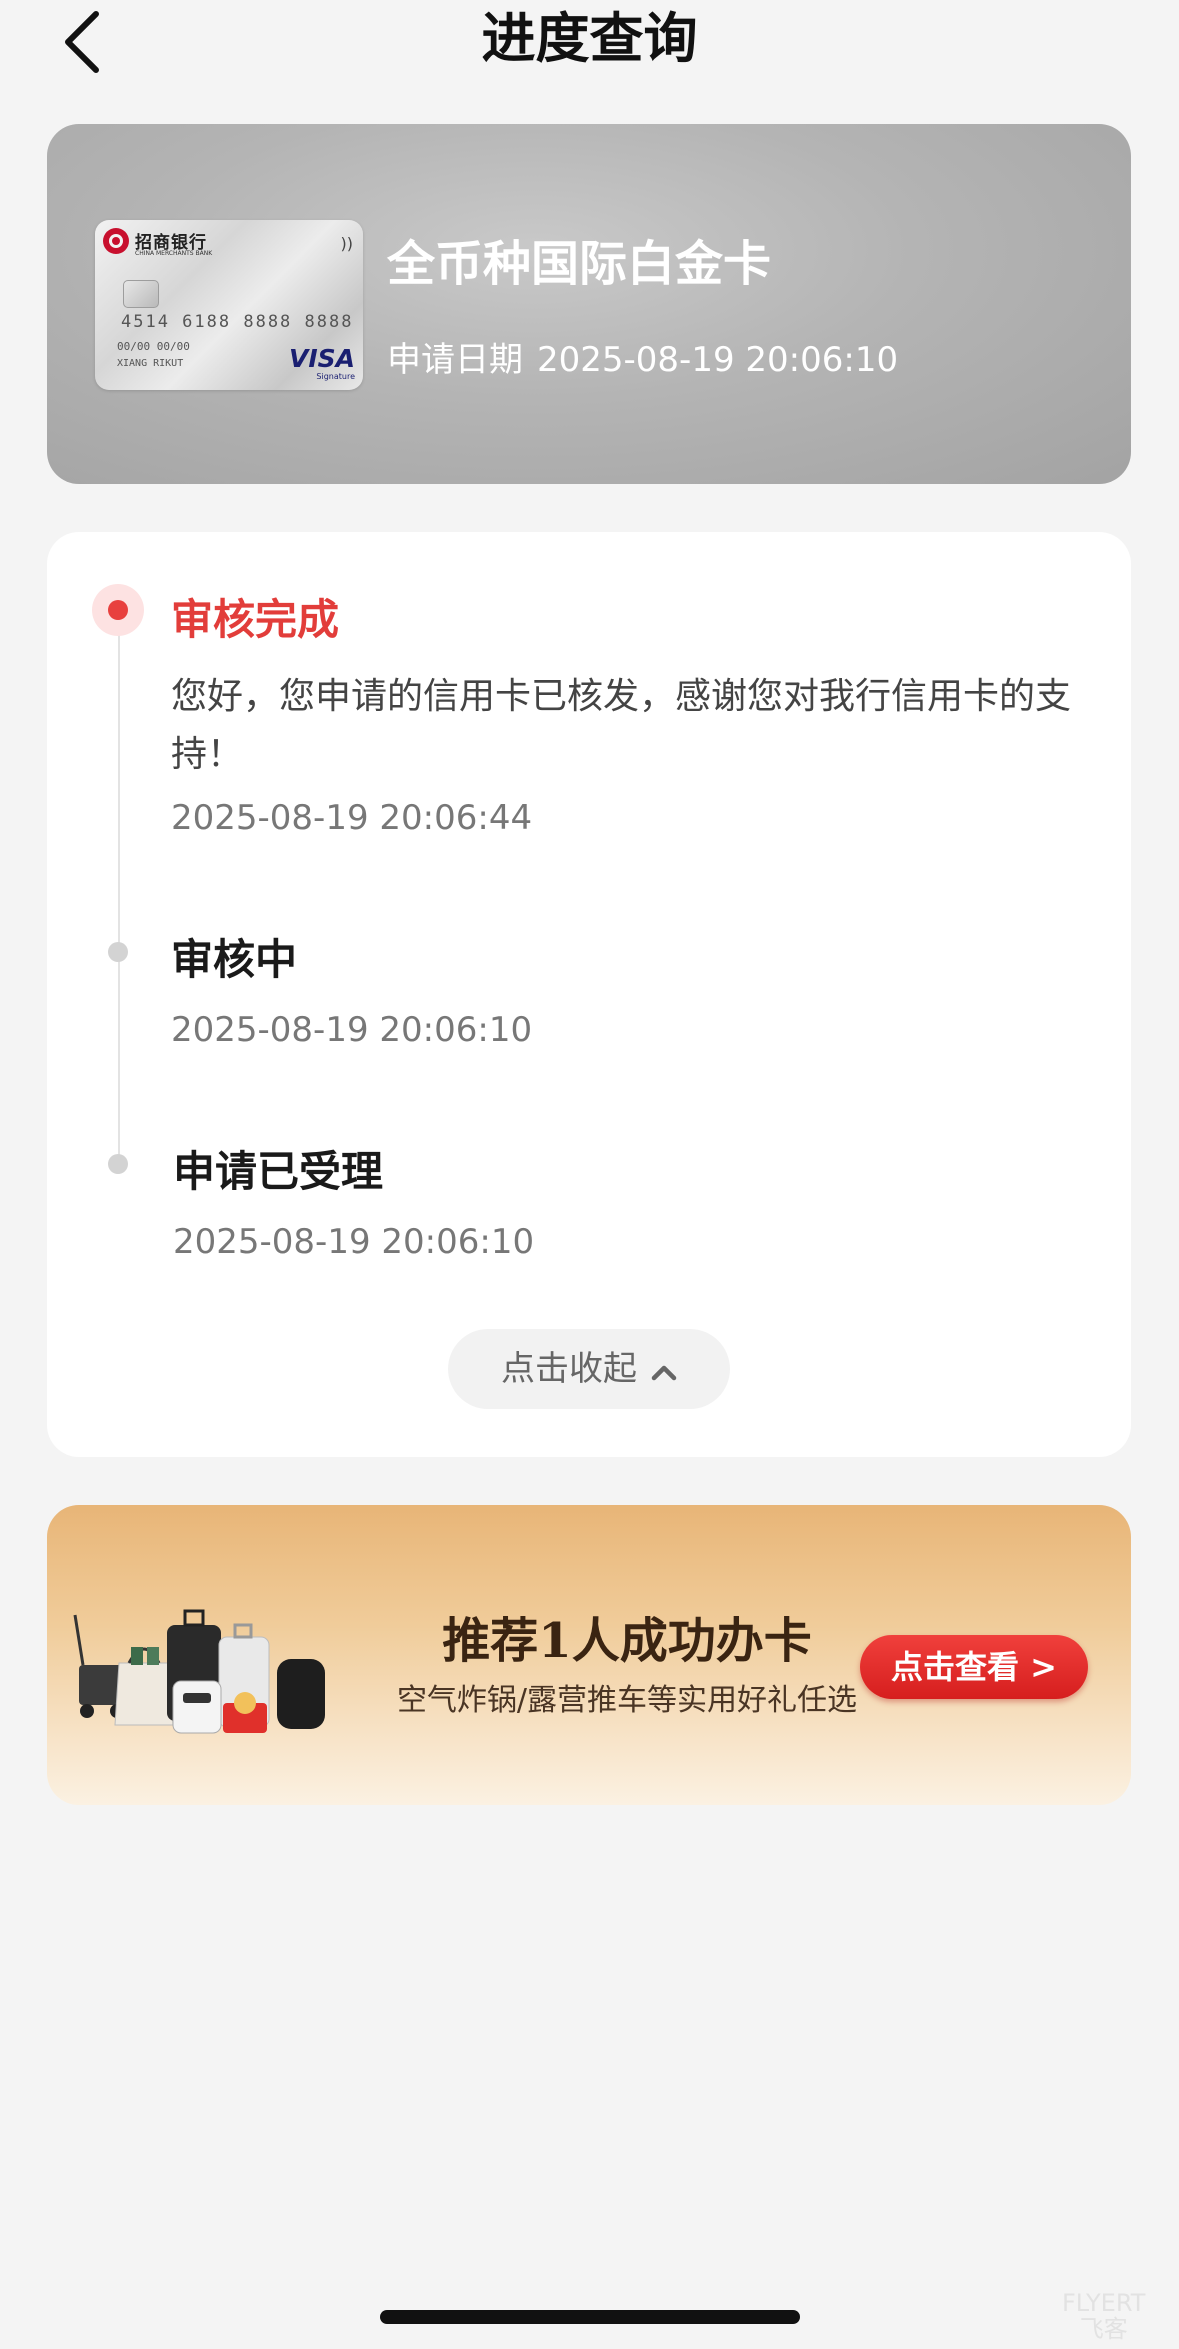  What do you see at coordinates (664, 1371) in the screenshot?
I see `chevron-up-icon` at bounding box center [664, 1371].